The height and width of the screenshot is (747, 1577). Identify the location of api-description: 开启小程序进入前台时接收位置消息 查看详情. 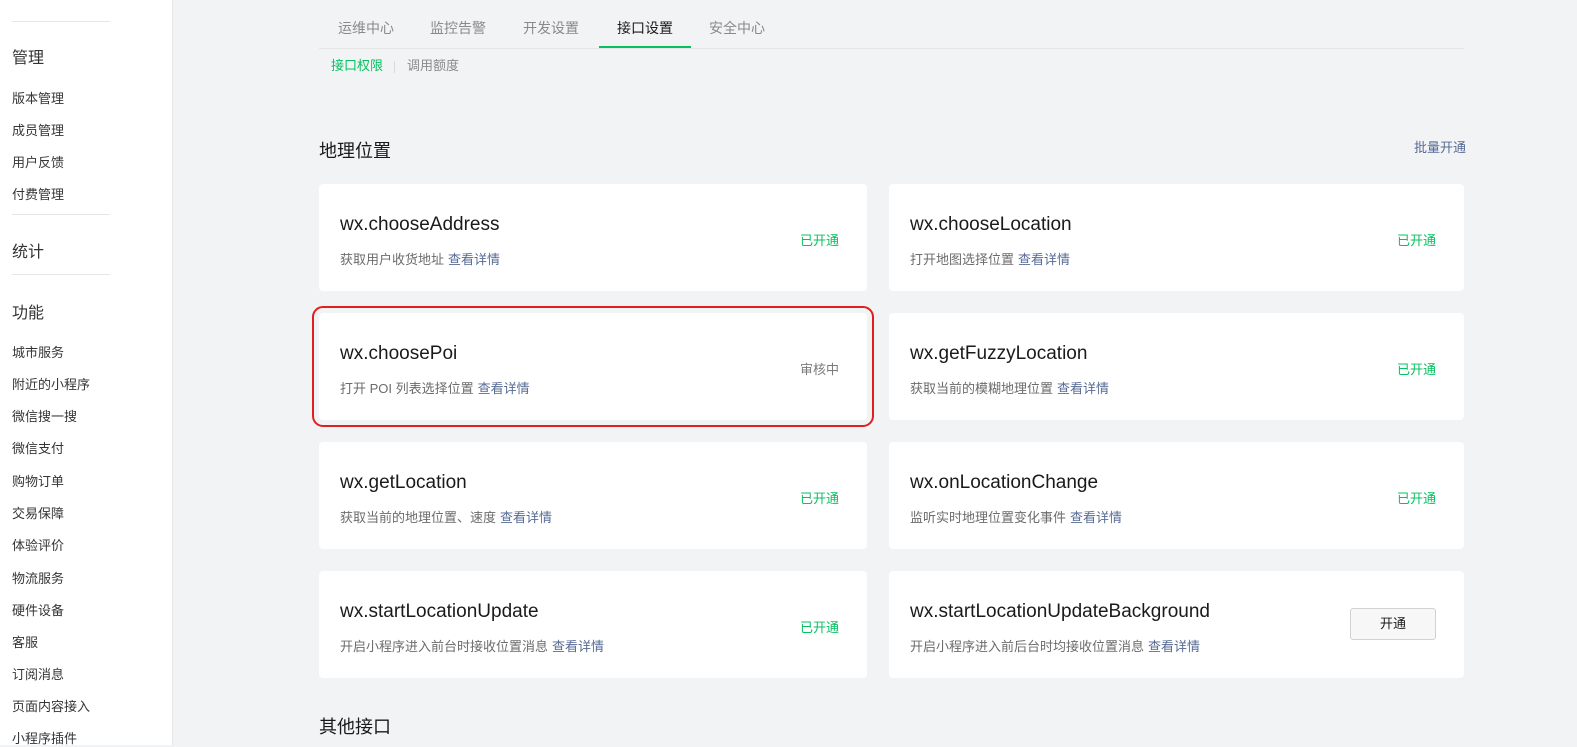
(472, 645).